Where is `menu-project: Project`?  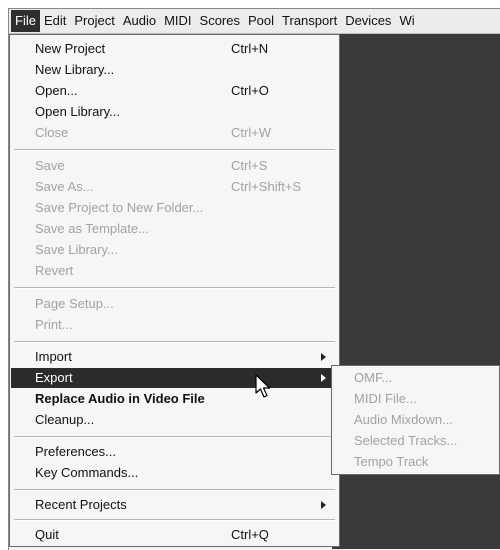 menu-project: Project is located at coordinates (94, 21).